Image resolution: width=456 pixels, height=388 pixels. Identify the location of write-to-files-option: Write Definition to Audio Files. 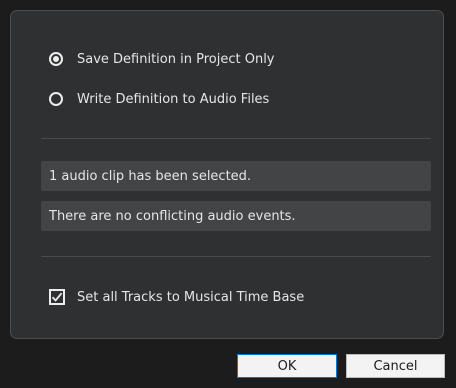
(159, 99).